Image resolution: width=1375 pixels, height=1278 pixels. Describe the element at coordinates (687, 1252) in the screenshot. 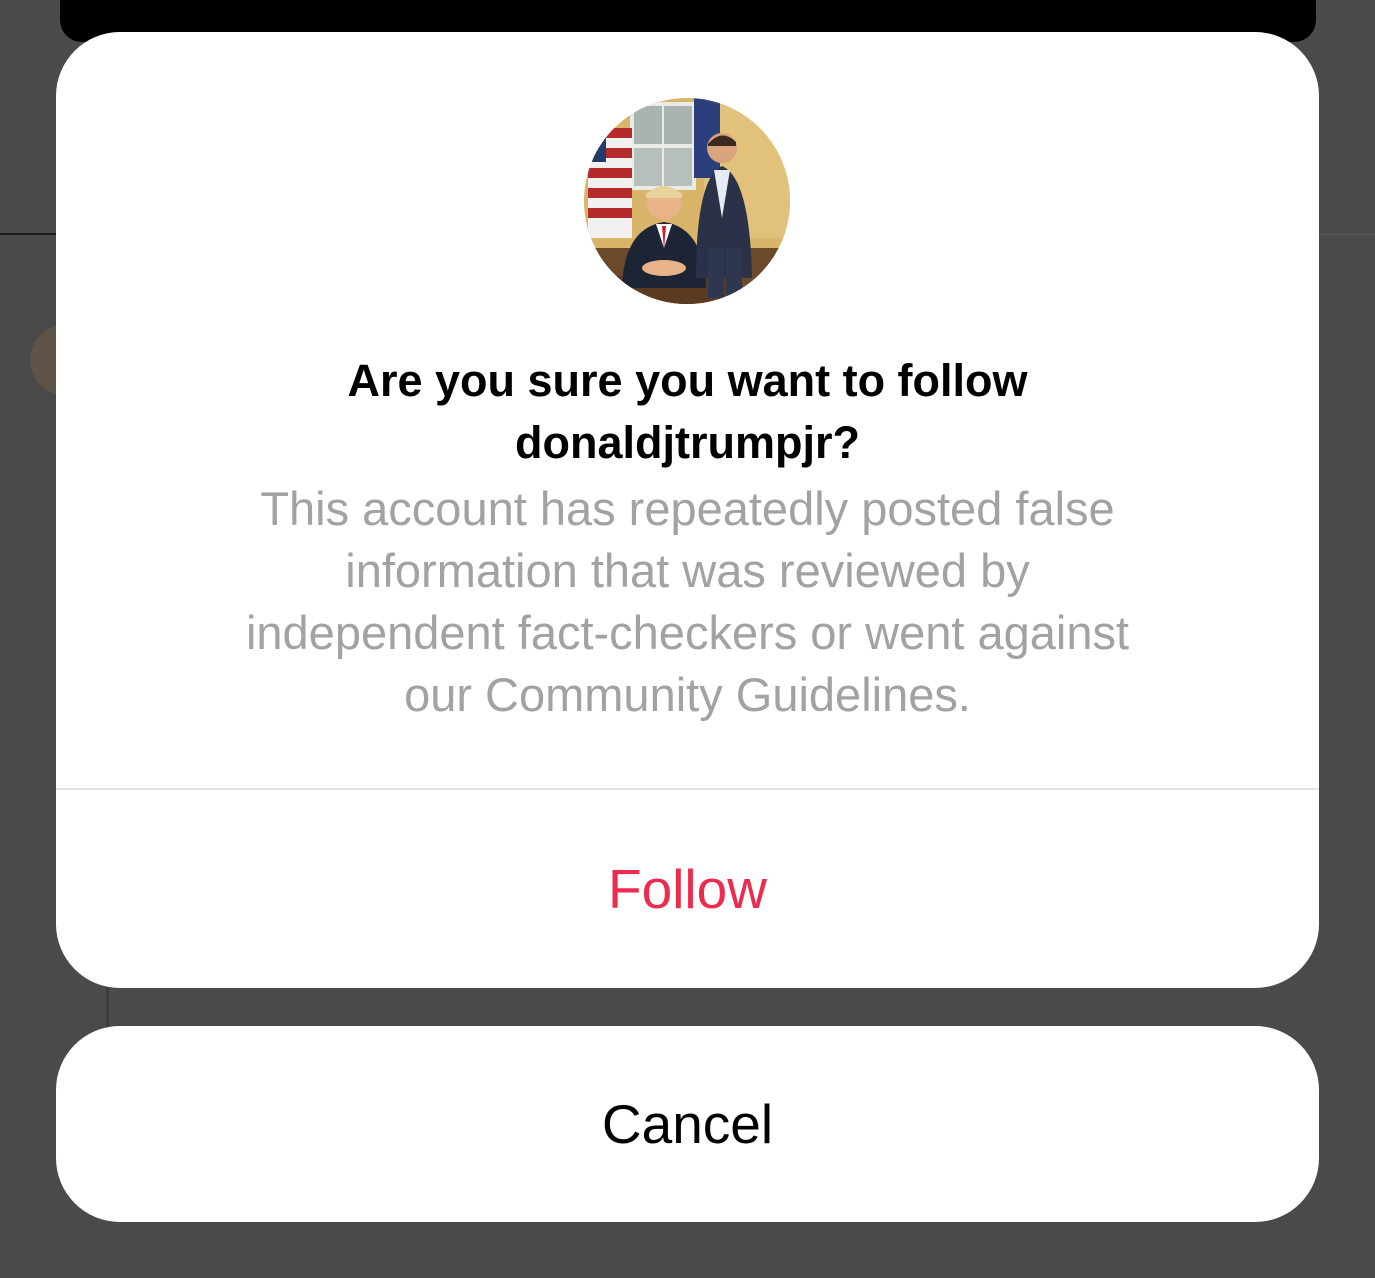

I see `background-tab-bar` at that location.